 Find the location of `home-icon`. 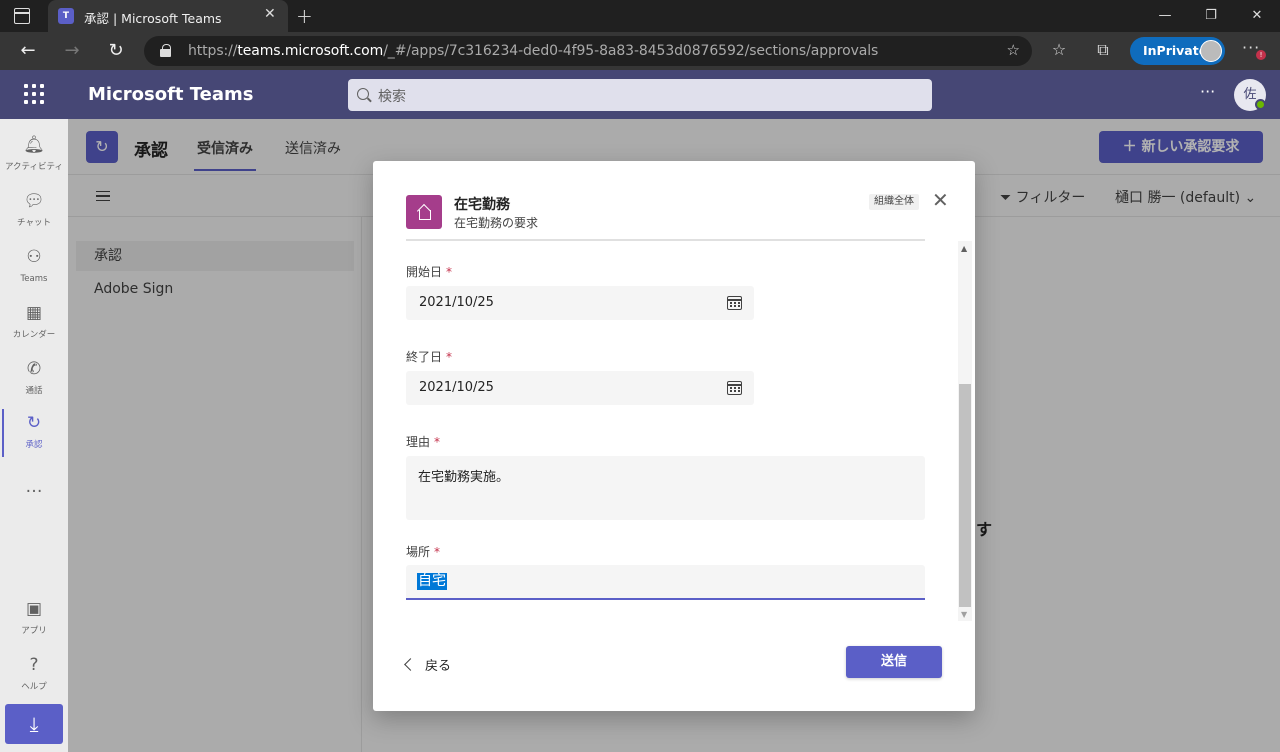

home-icon is located at coordinates (424, 212).